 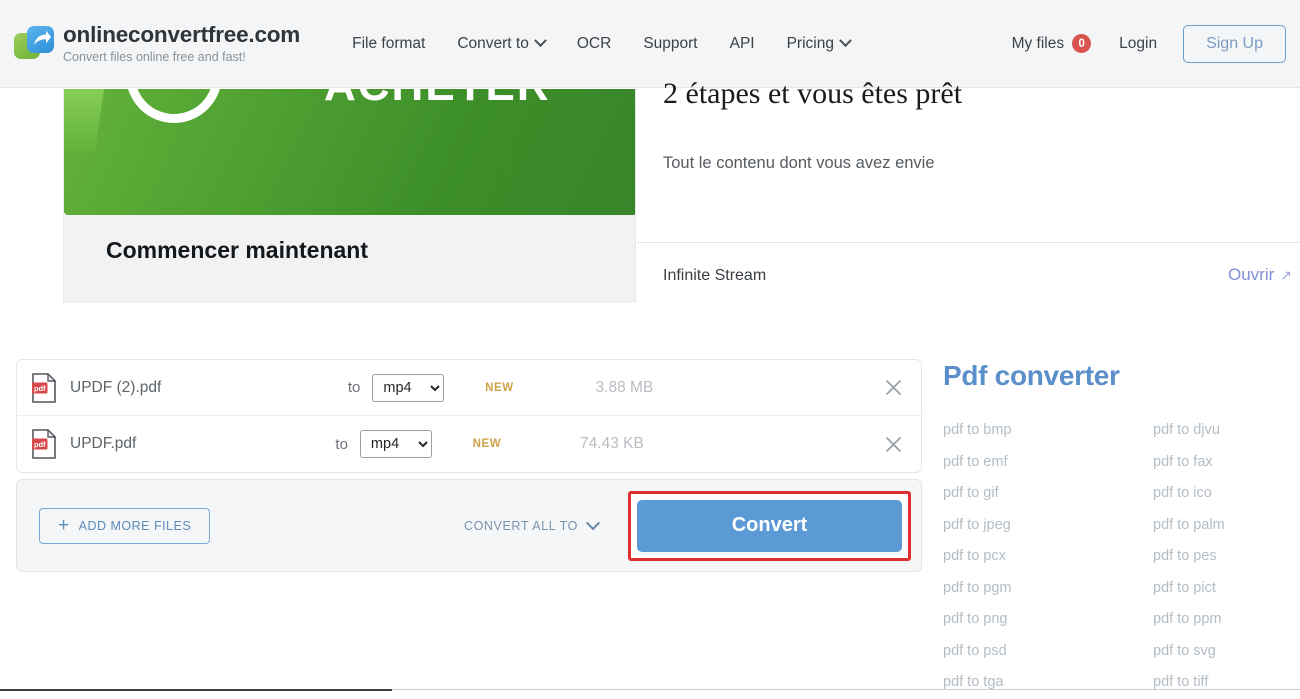 What do you see at coordinates (1226, 525) in the screenshot?
I see `list-item: pdf to palm` at bounding box center [1226, 525].